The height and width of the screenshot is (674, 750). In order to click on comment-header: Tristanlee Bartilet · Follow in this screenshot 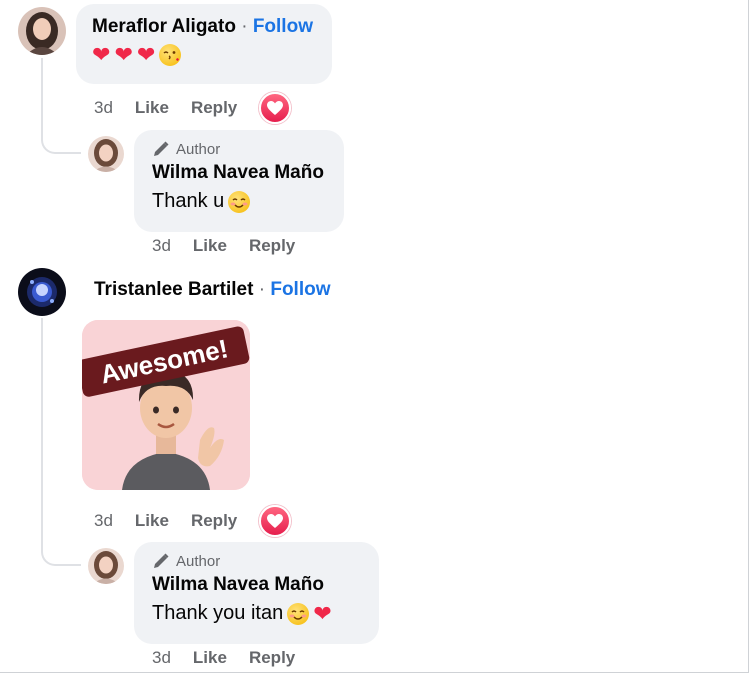, I will do `click(212, 290)`.